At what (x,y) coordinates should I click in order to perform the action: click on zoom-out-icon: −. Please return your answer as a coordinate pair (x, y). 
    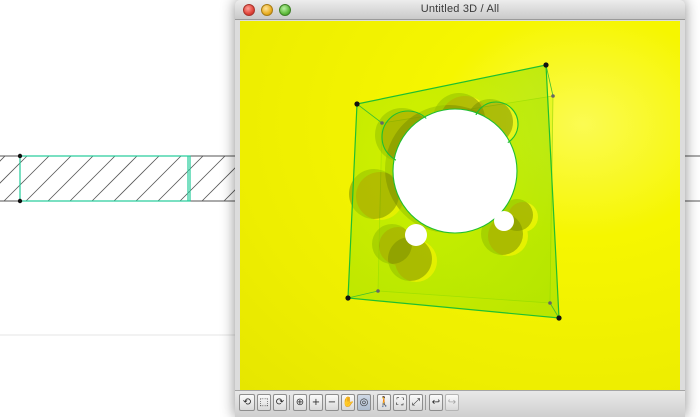
    Looking at the image, I should click on (332, 402).